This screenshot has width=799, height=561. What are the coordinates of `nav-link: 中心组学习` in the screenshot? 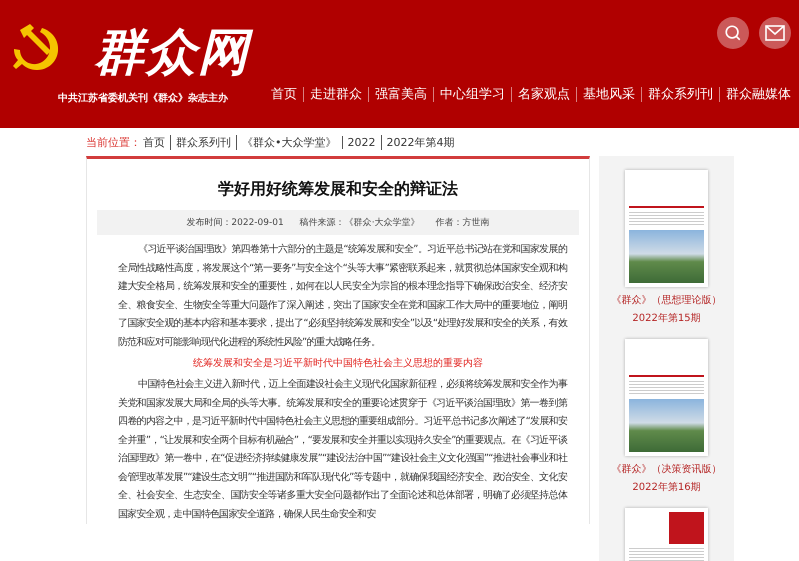 It's located at (472, 94).